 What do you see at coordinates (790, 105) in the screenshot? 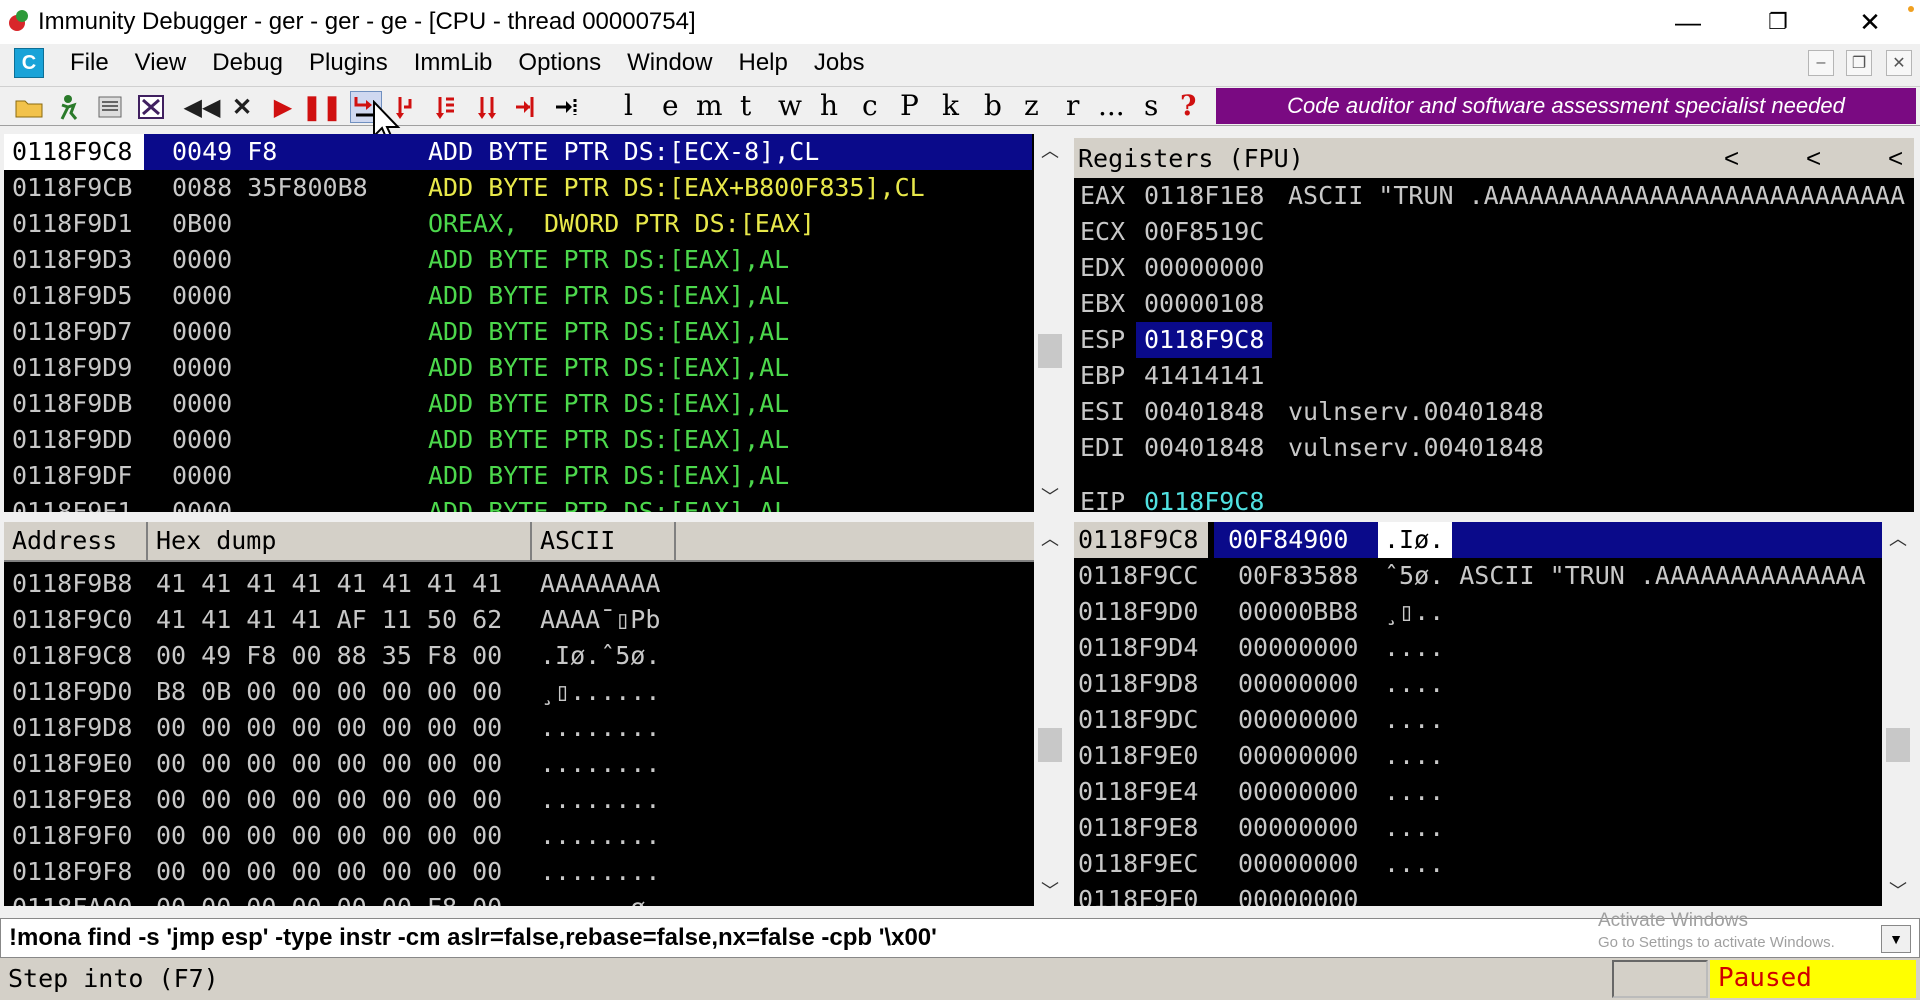
I see `tool-w: w` at bounding box center [790, 105].